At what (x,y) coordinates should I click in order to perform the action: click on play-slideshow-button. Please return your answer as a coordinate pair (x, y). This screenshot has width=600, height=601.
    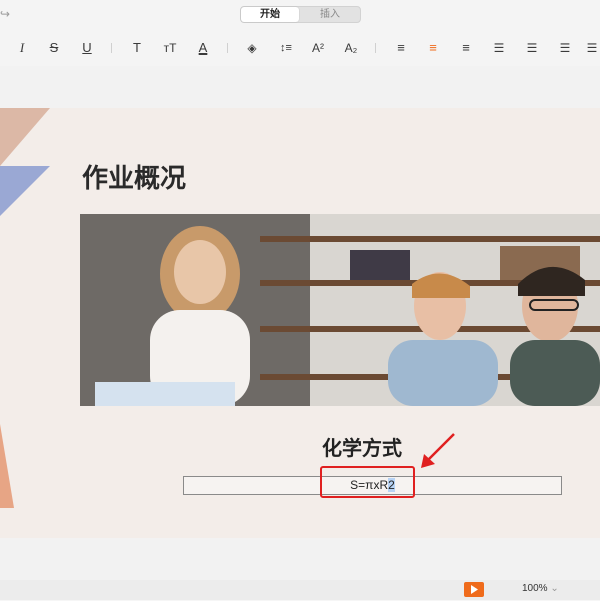
    Looking at the image, I should click on (474, 589).